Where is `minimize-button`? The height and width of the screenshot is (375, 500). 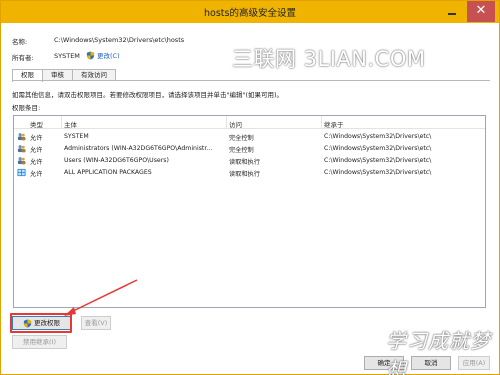
minimize-button is located at coordinates (451, 11).